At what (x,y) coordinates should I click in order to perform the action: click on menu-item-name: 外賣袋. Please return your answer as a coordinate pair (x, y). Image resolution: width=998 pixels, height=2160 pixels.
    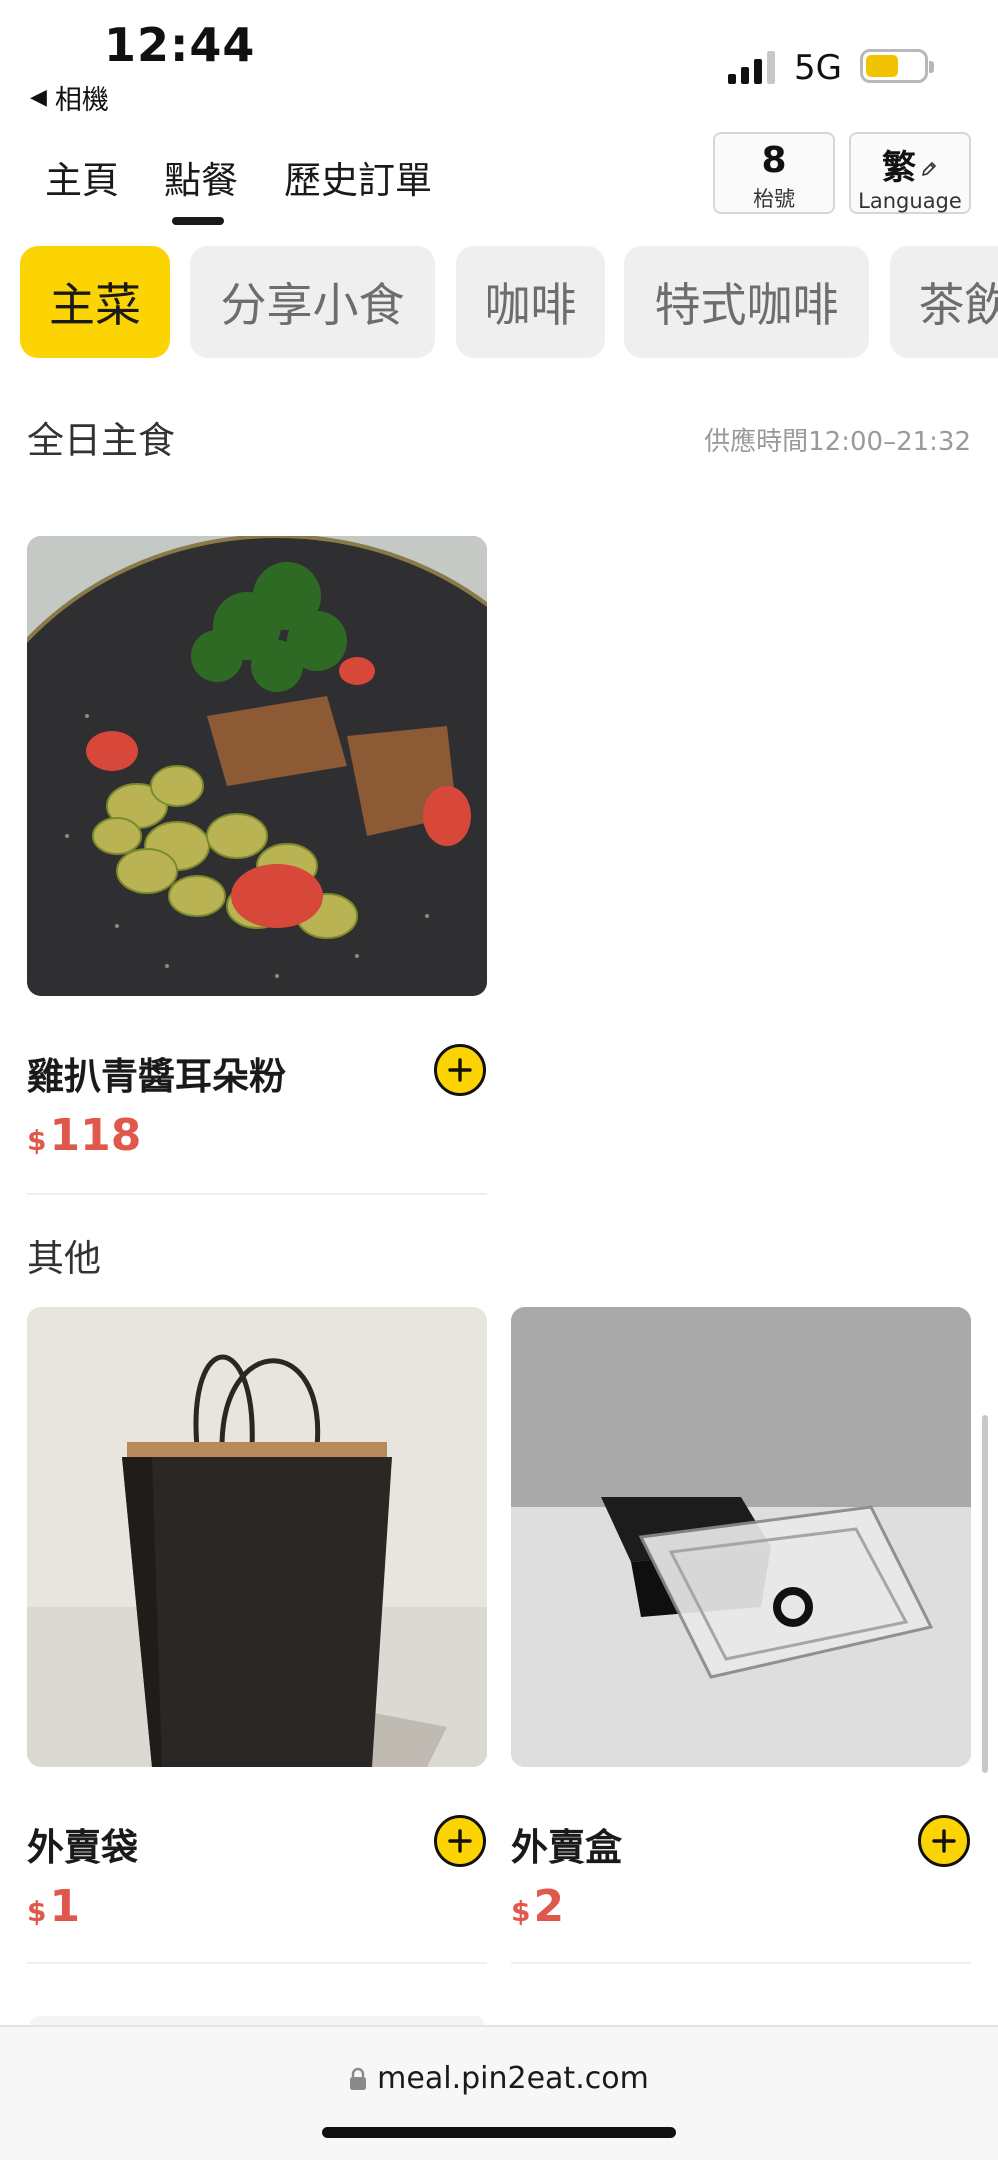
    Looking at the image, I should click on (82, 1847).